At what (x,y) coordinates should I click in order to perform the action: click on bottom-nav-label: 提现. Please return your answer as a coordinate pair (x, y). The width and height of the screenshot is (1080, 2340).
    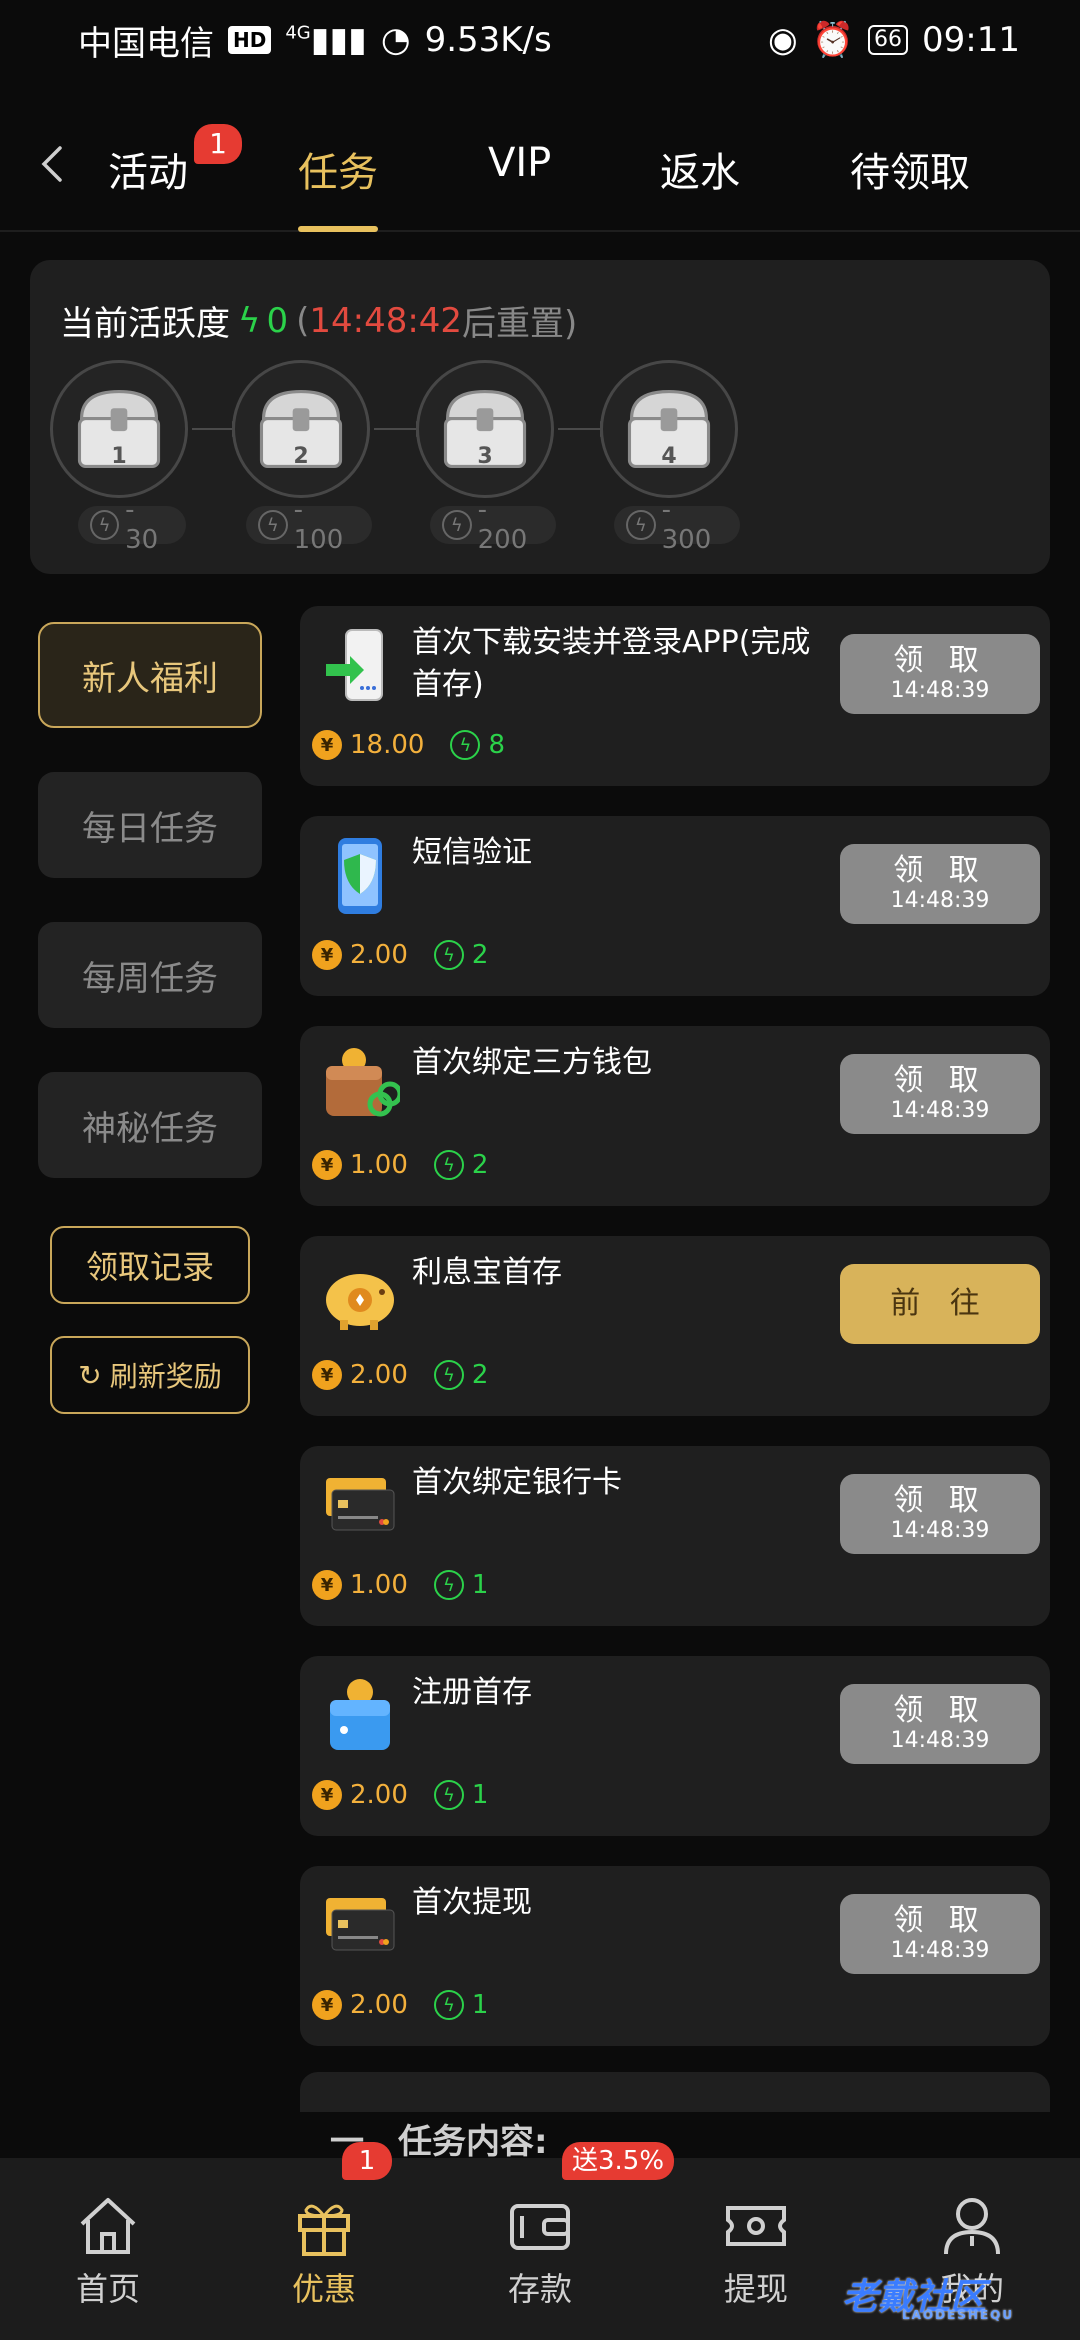
    Looking at the image, I should click on (755, 2289).